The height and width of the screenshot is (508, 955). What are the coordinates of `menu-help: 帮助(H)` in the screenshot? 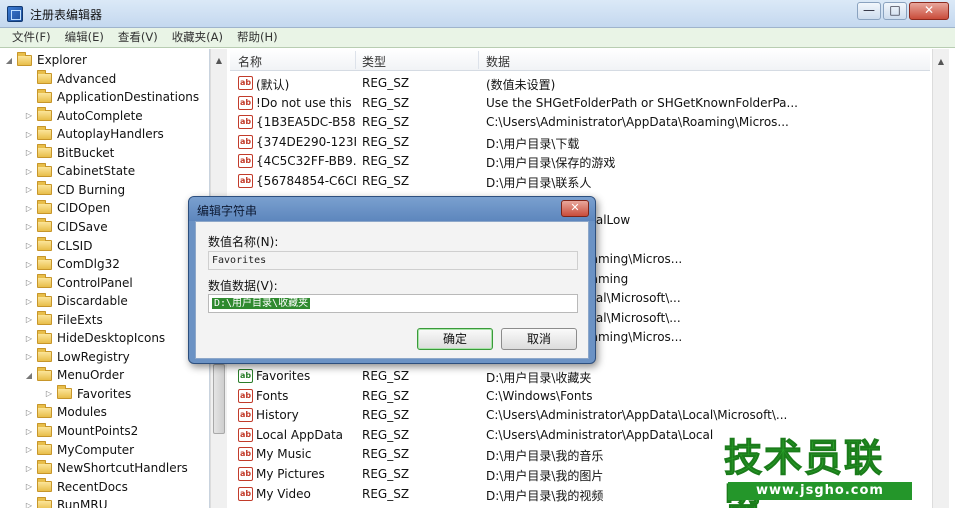 It's located at (257, 37).